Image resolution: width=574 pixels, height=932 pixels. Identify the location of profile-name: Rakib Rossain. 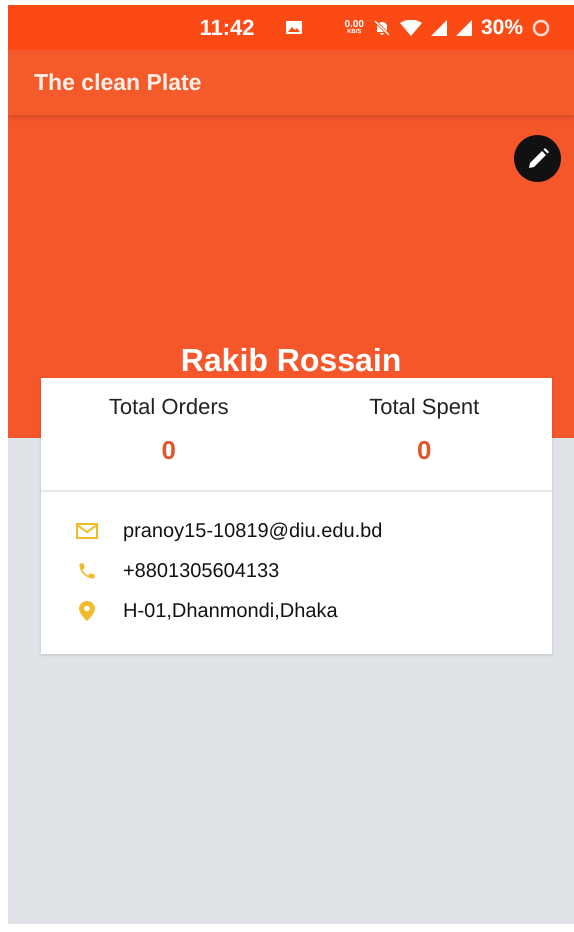
(291, 360).